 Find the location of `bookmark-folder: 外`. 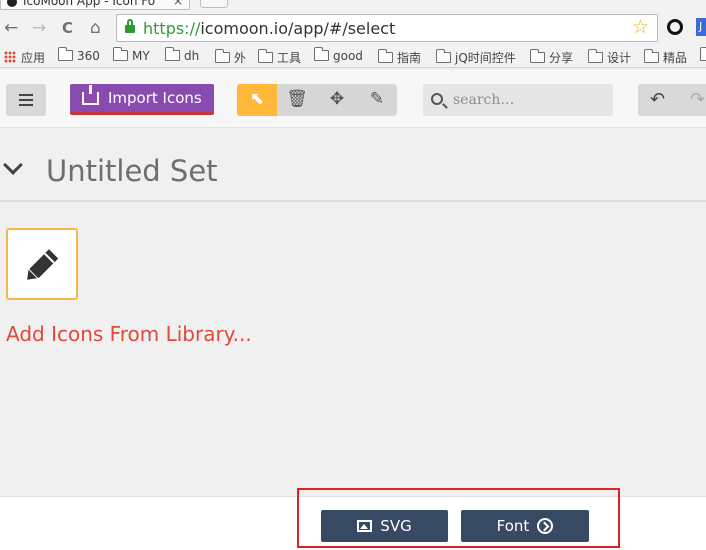

bookmark-folder: 外 is located at coordinates (230, 57).